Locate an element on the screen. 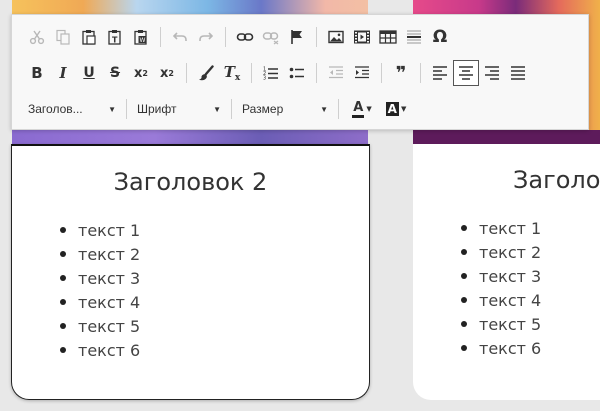 The height and width of the screenshot is (411, 600). paste-text-button: T is located at coordinates (115, 37).